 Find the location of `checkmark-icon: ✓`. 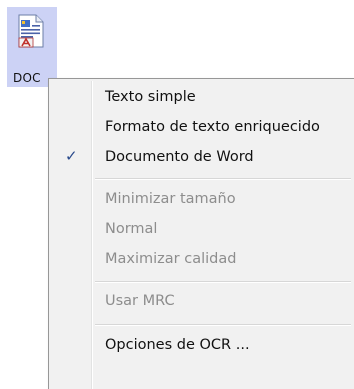

checkmark-icon: ✓ is located at coordinates (71, 156).